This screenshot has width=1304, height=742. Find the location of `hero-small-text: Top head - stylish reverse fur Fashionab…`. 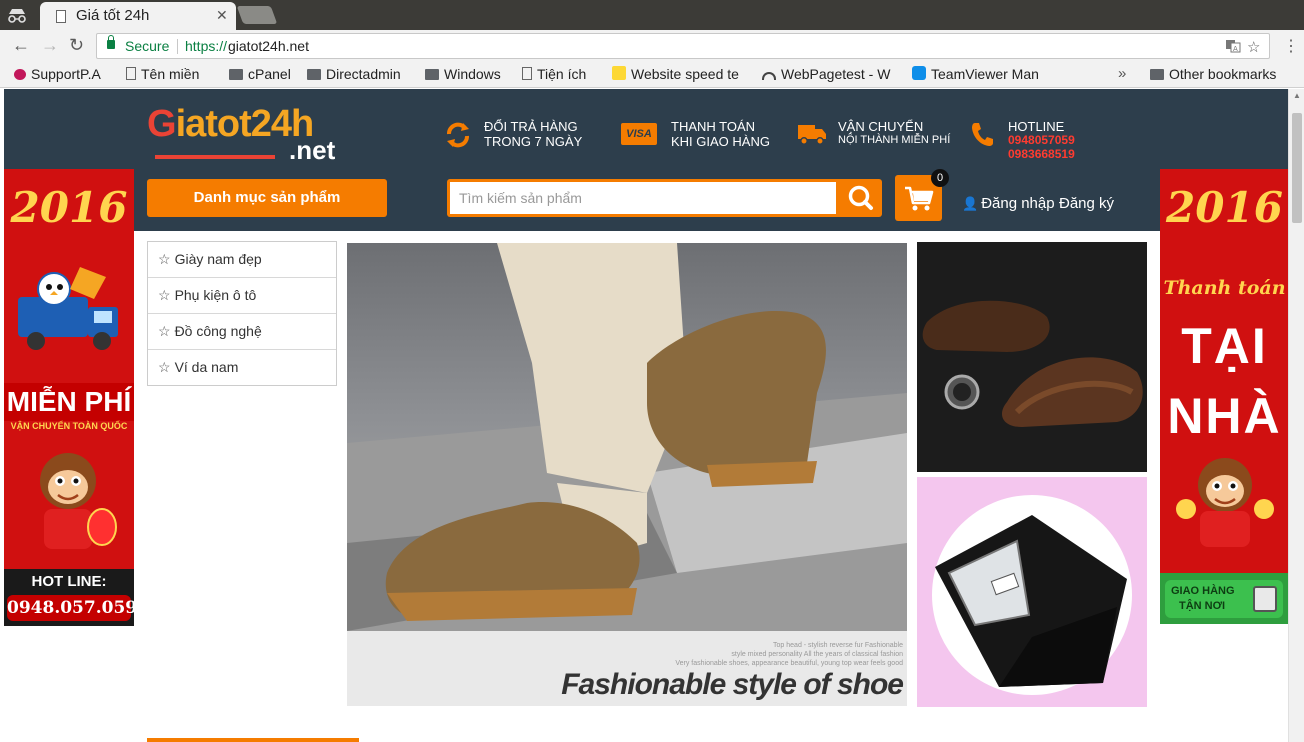

hero-small-text: Top head - stylish reverse fur Fashionab… is located at coordinates (789, 654).